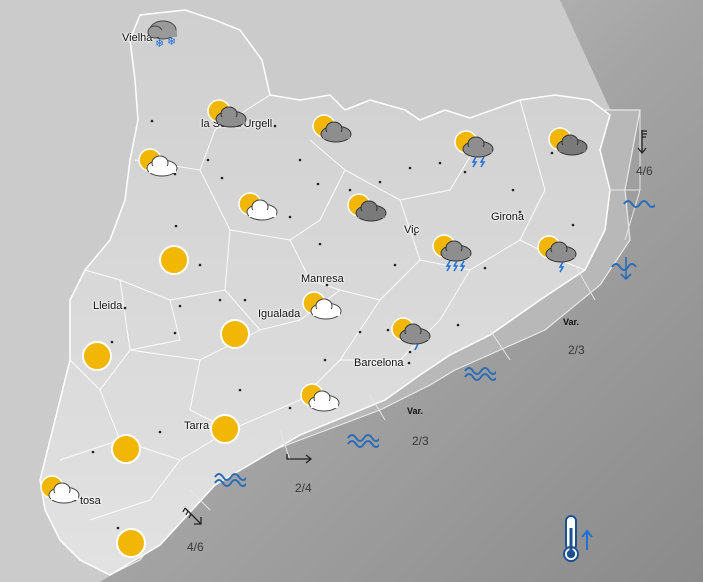 The width and height of the screenshot is (703, 582). What do you see at coordinates (578, 538) in the screenshot?
I see `thermometer-rising-icon` at bounding box center [578, 538].